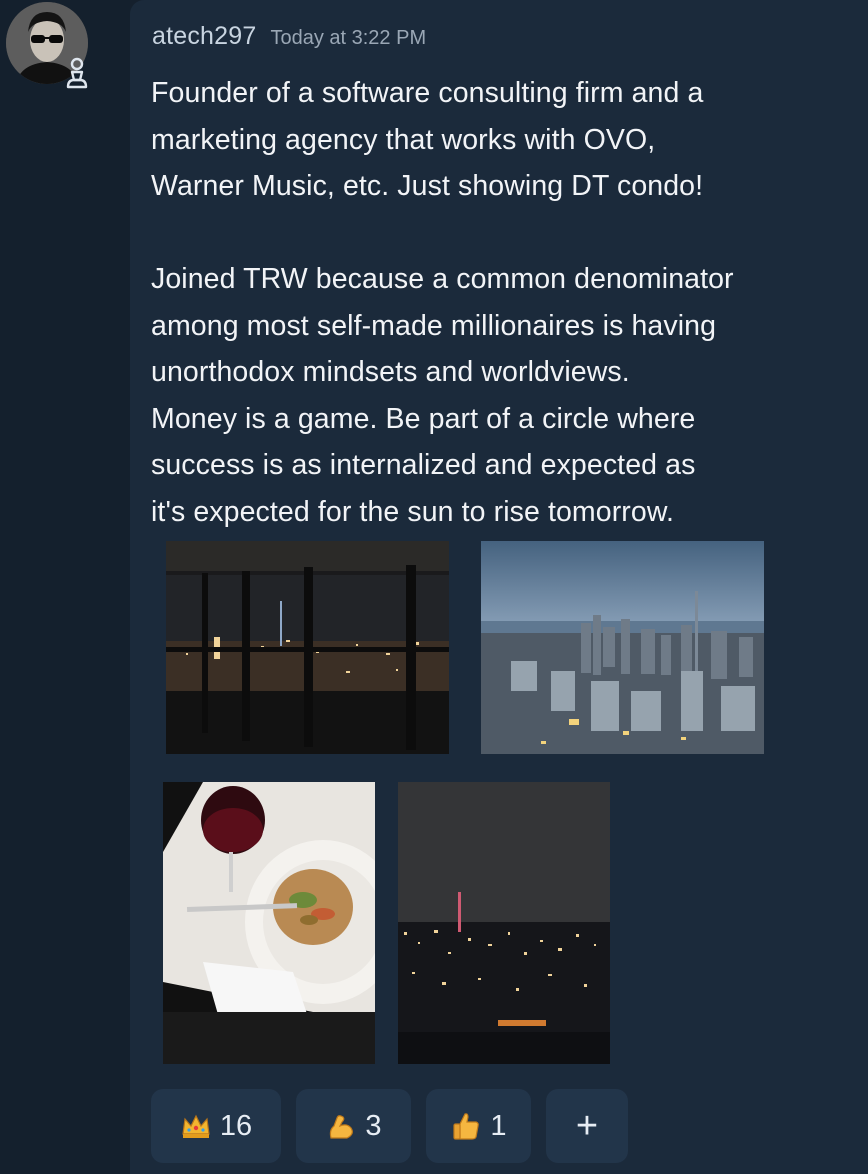 This screenshot has height=1174, width=868. I want to click on night-tower-photo, so click(504, 923).